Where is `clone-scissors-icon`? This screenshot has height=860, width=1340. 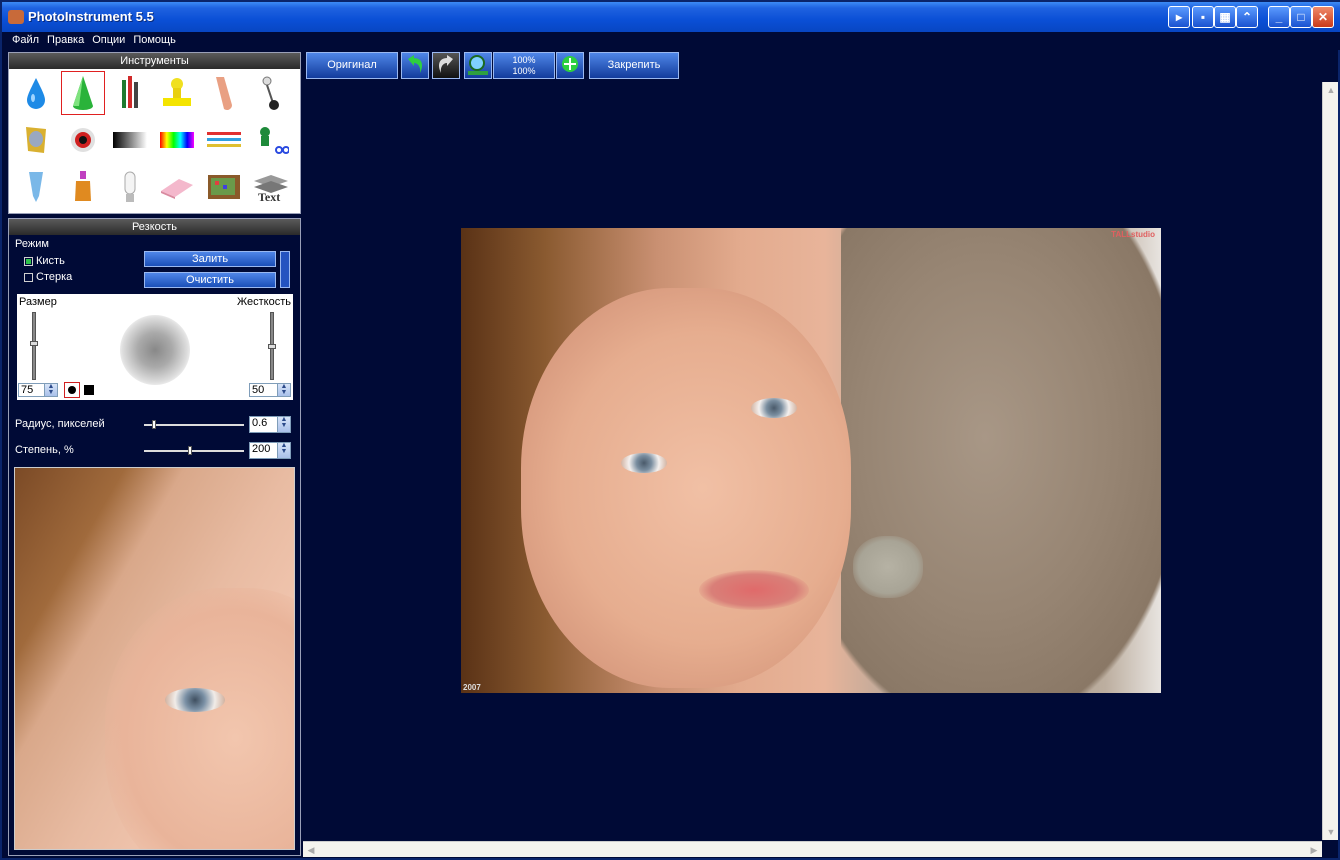
clone-scissors-icon is located at coordinates (271, 140).